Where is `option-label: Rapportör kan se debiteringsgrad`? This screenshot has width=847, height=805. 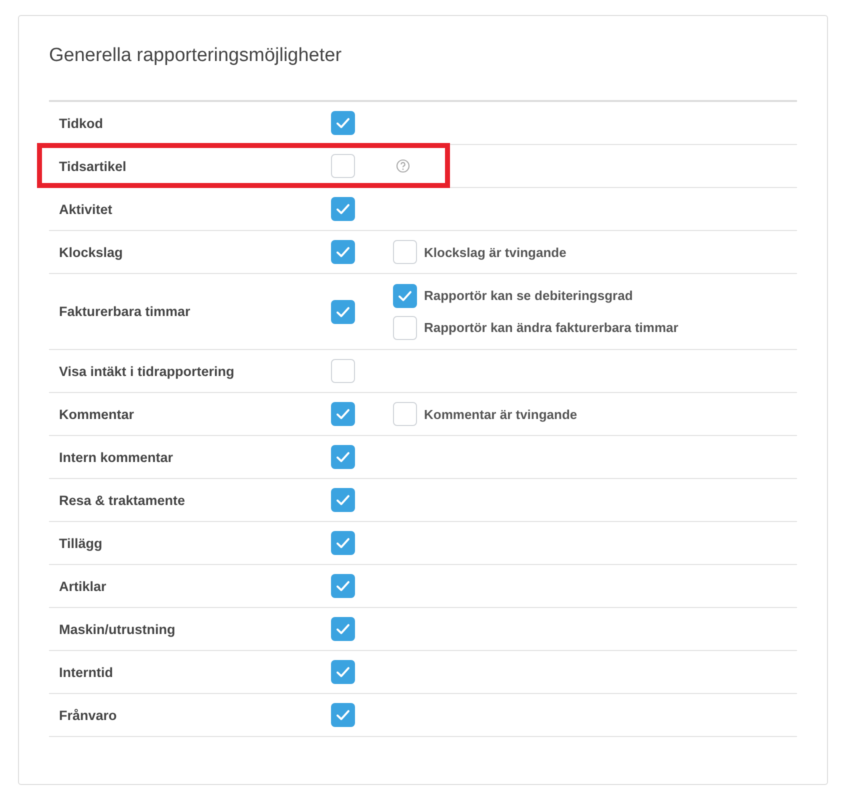
option-label: Rapportör kan se debiteringsgrad is located at coordinates (528, 295).